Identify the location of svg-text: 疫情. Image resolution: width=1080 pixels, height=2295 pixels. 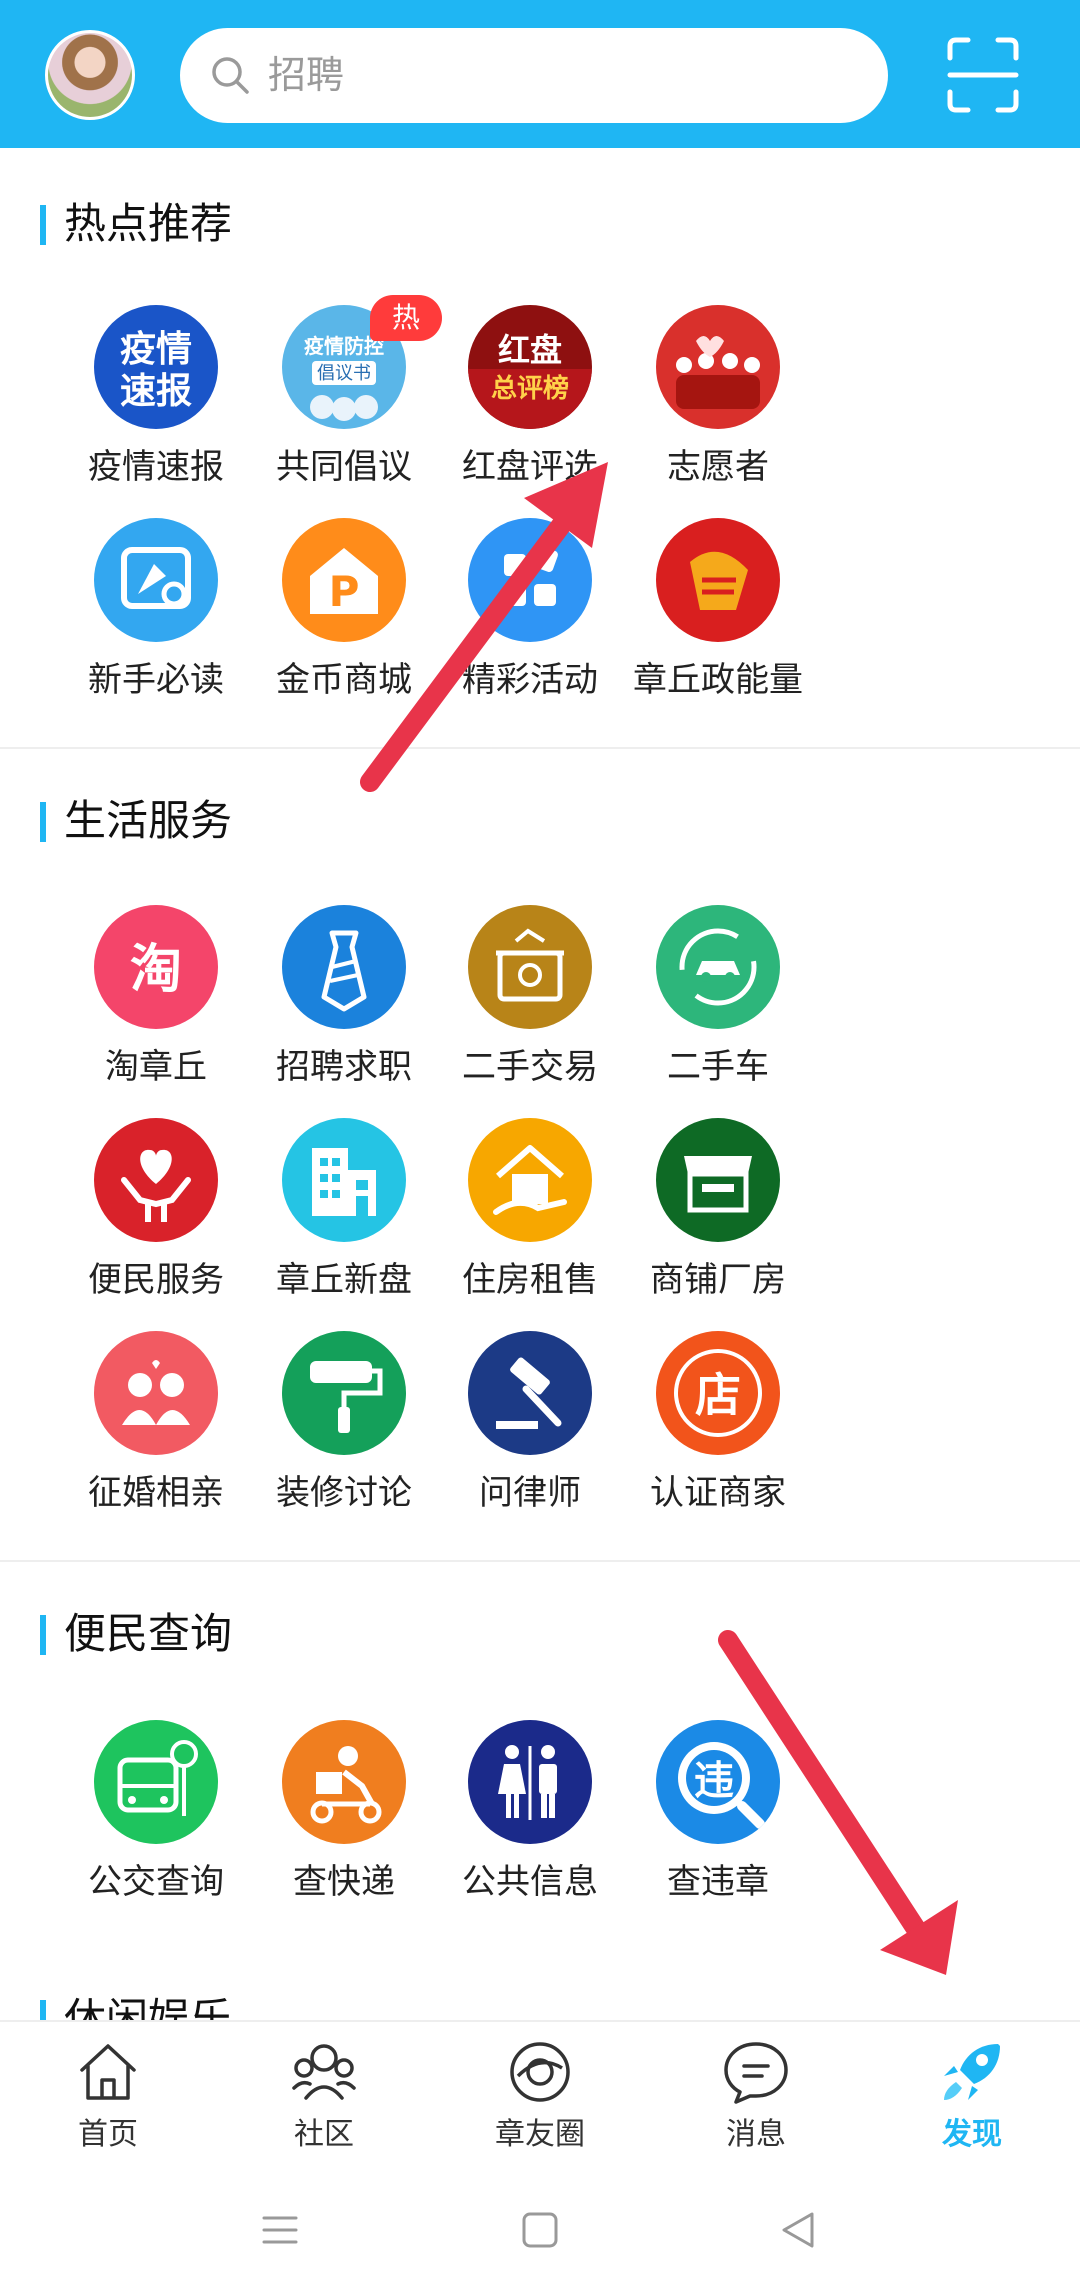
(156, 349).